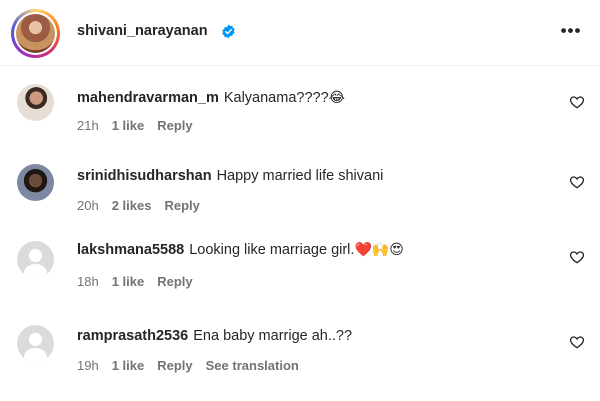  I want to click on post-author-username: shivani_narayanan, so click(142, 31).